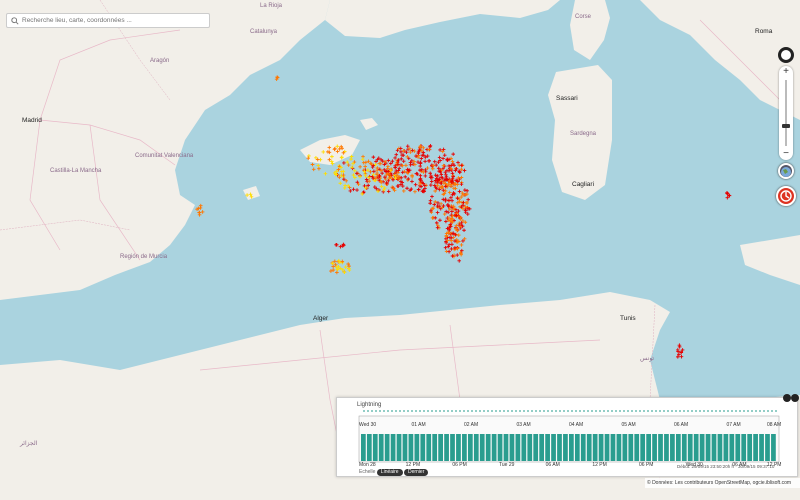 Image resolution: width=800 pixels, height=500 pixels. What do you see at coordinates (264, 32) in the screenshot?
I see `label-catalunya: Catalunya` at bounding box center [264, 32].